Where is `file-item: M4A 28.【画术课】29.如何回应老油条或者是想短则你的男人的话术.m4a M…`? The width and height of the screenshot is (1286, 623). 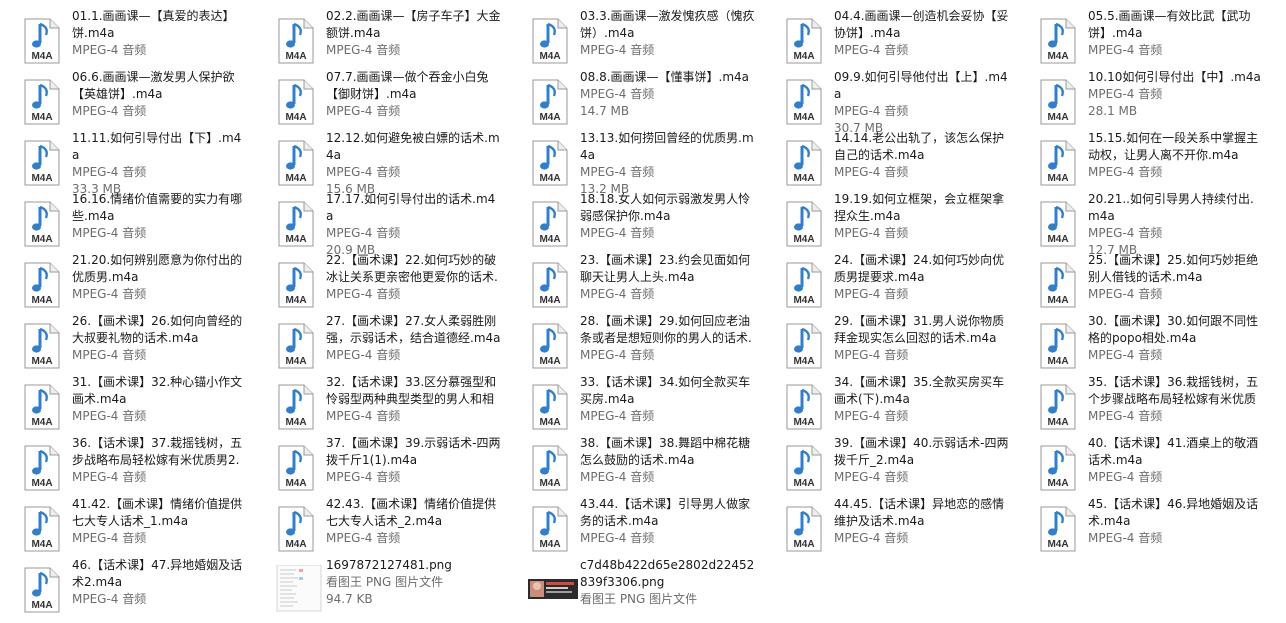
file-item: M4A 28.【画术课】29.如何回应老油条或者是想短则你的男人的话术.m4a M… is located at coordinates (633, 342).